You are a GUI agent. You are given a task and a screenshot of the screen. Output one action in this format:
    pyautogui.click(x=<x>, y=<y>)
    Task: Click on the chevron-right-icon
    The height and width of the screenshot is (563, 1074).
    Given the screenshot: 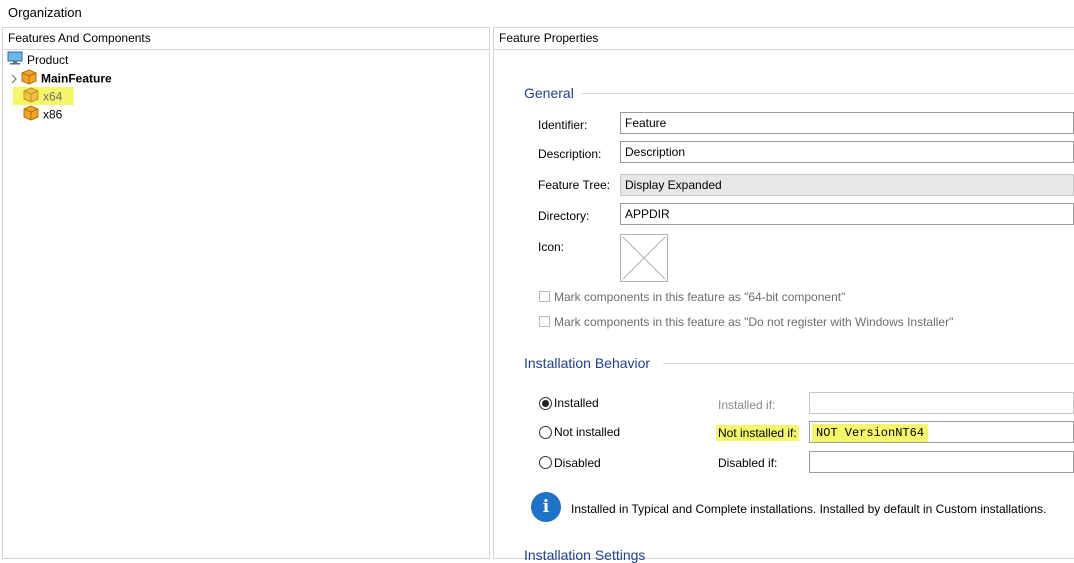 What is the action you would take?
    pyautogui.click(x=14, y=80)
    